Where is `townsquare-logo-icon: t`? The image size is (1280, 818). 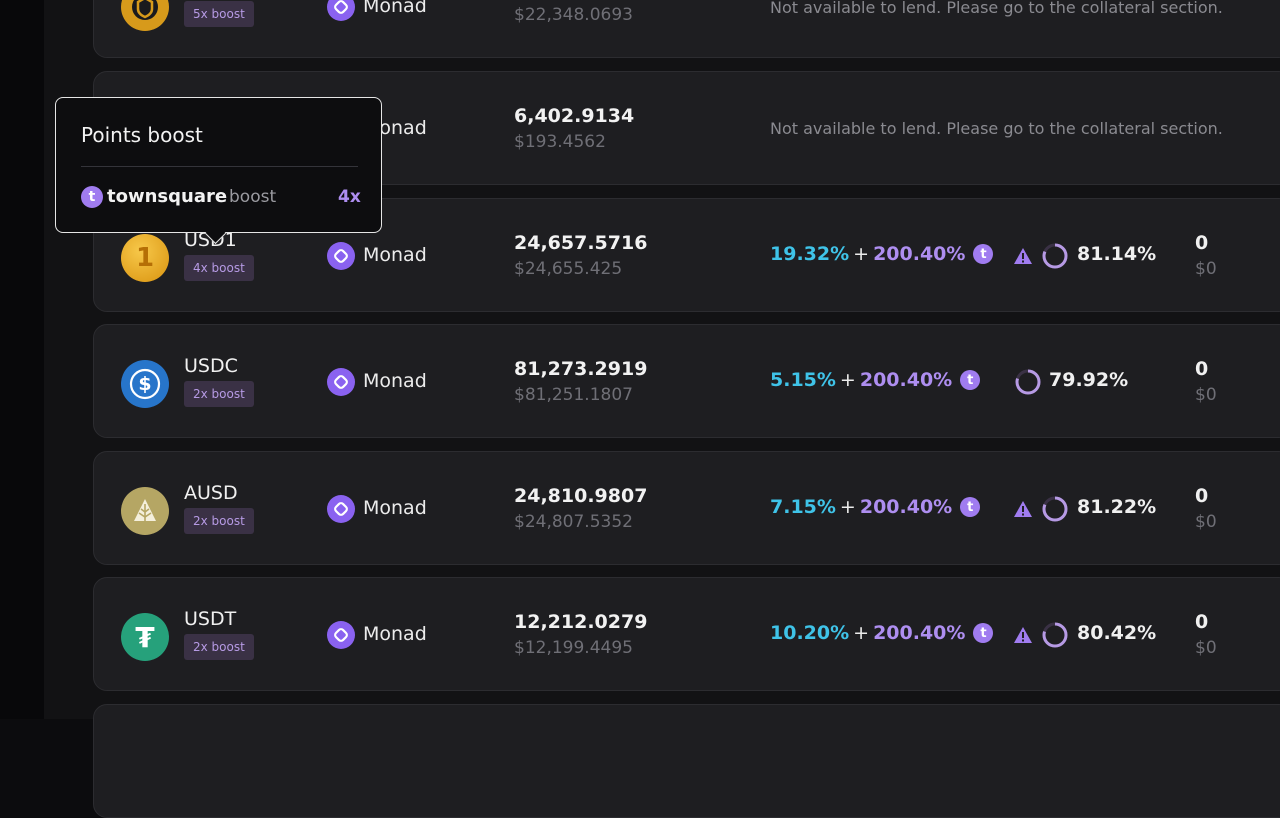
townsquare-logo-icon: t is located at coordinates (92, 197).